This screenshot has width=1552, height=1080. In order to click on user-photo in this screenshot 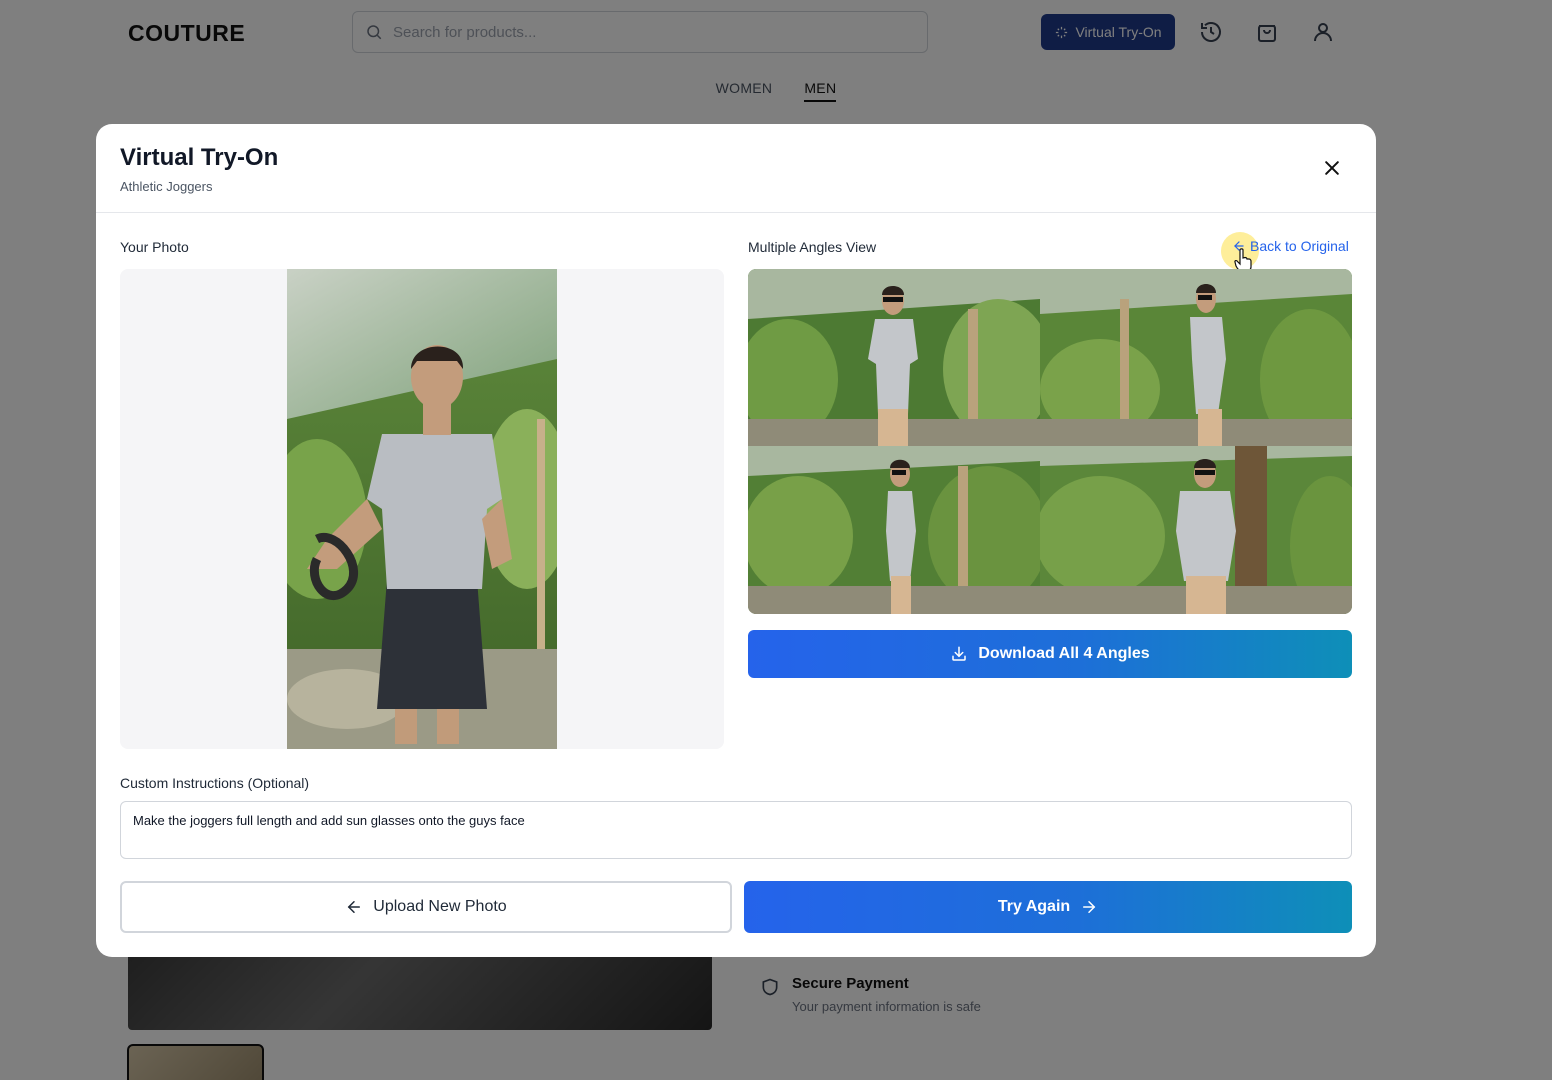, I will do `click(422, 509)`.